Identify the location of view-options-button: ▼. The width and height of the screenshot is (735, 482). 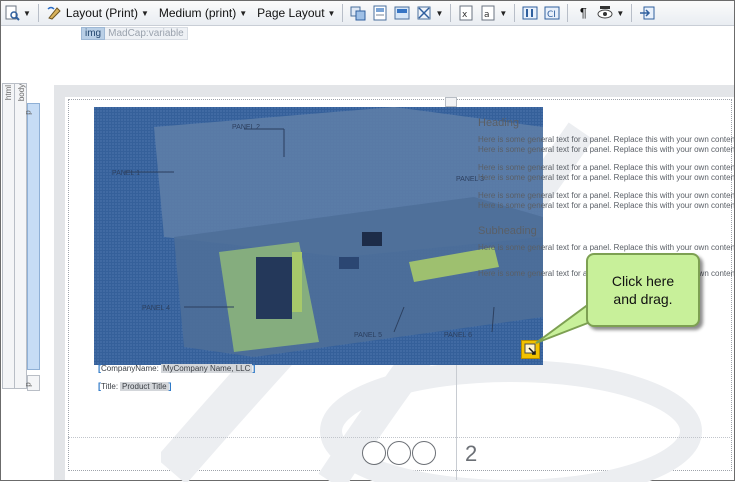
(610, 13).